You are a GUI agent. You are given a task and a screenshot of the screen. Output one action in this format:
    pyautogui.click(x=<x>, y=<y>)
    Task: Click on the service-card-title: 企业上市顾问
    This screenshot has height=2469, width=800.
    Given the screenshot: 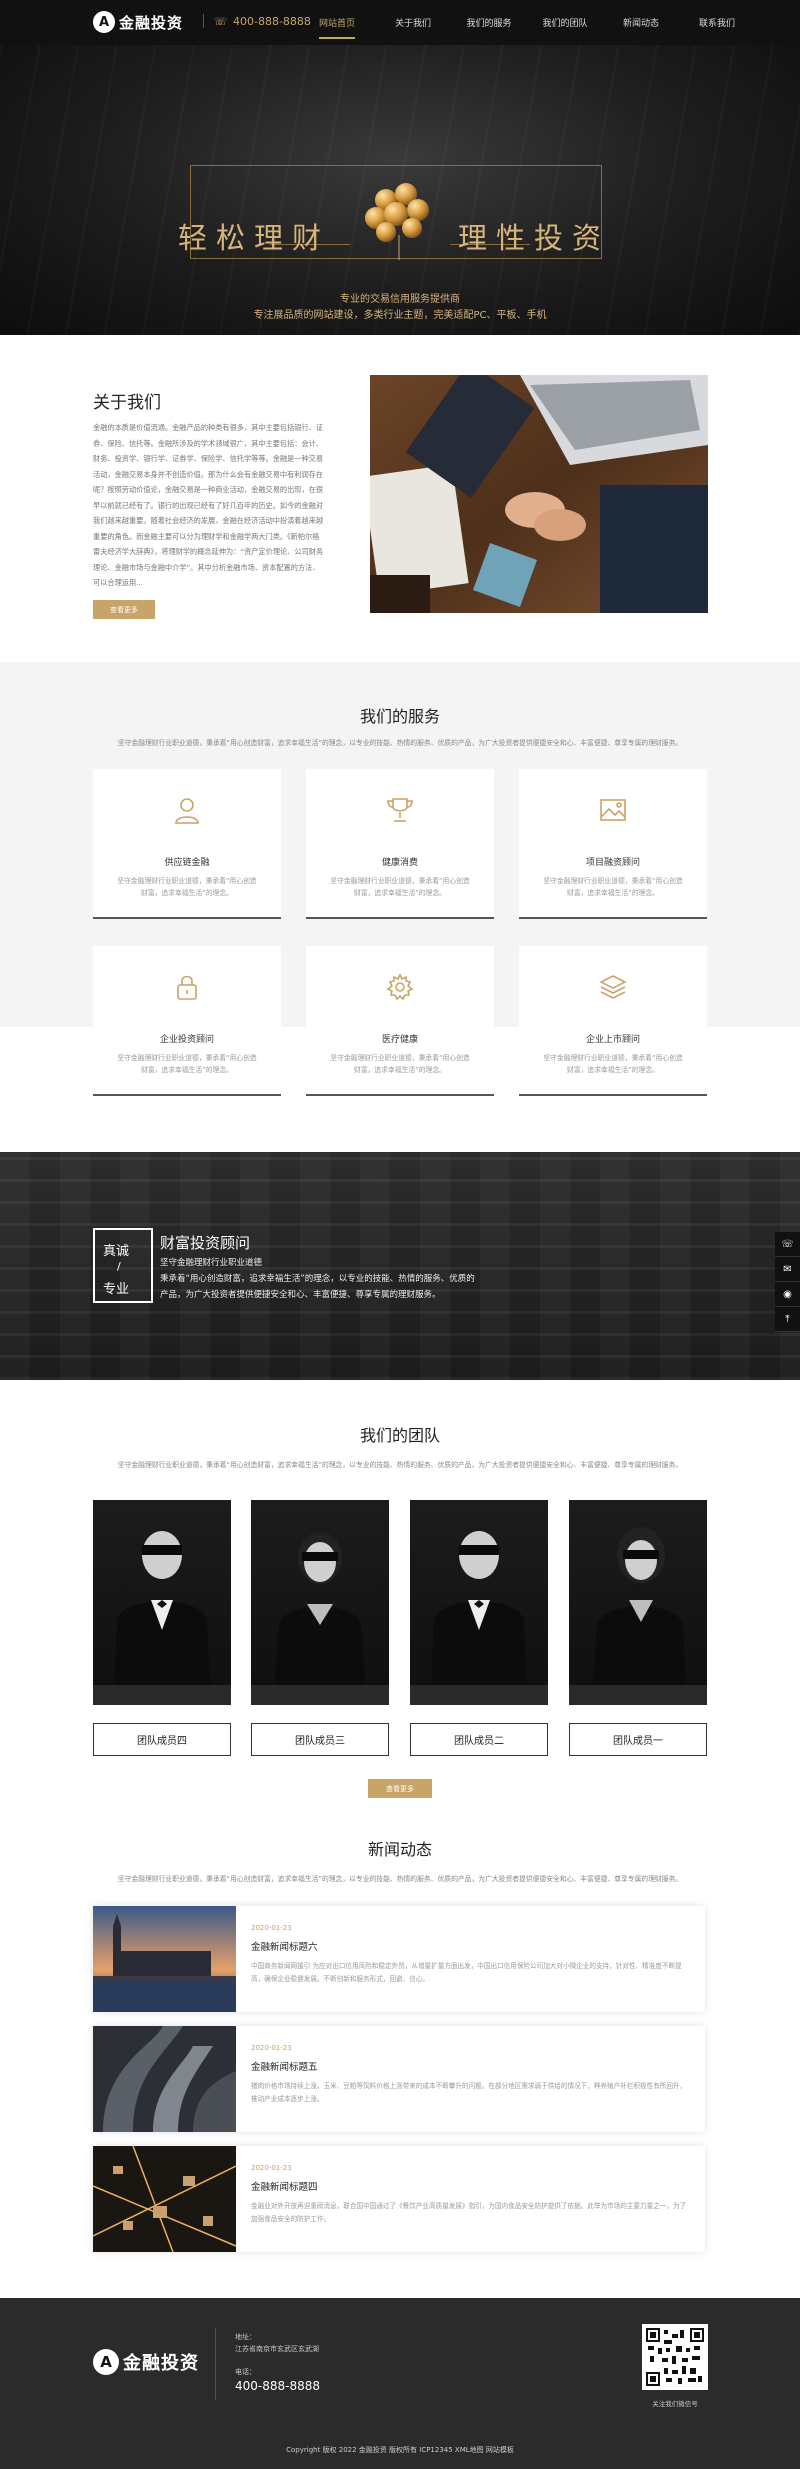 What is the action you would take?
    pyautogui.click(x=612, y=1040)
    